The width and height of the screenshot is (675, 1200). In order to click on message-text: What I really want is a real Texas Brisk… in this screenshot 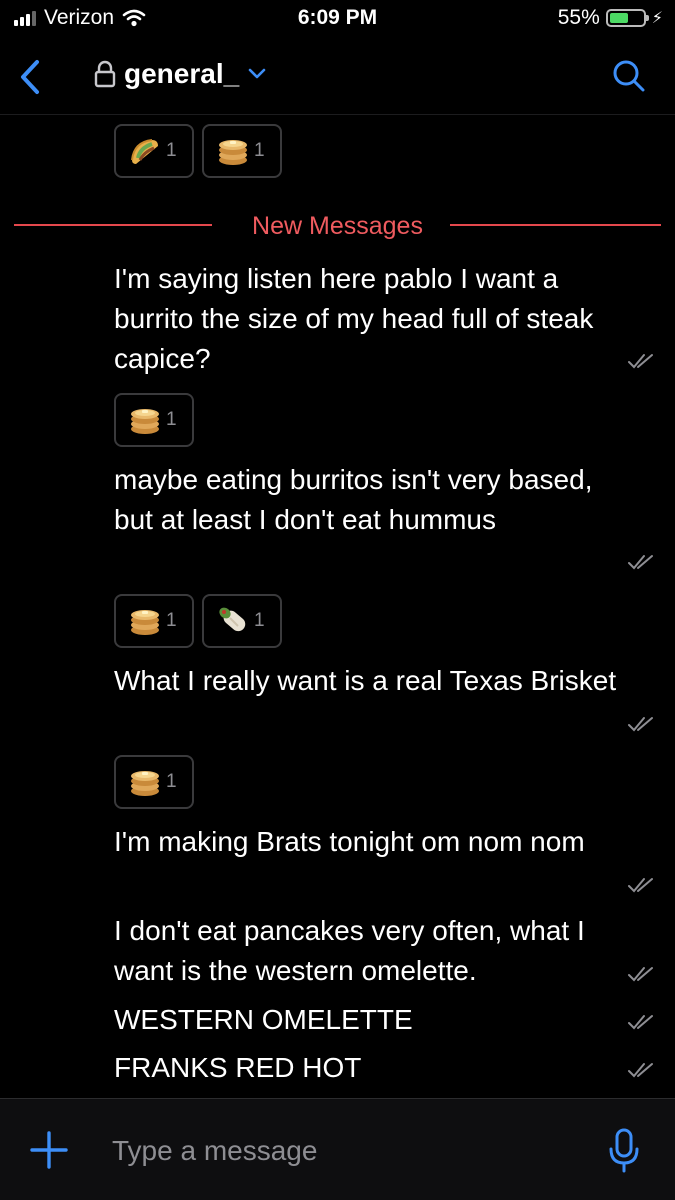, I will do `click(365, 680)`.